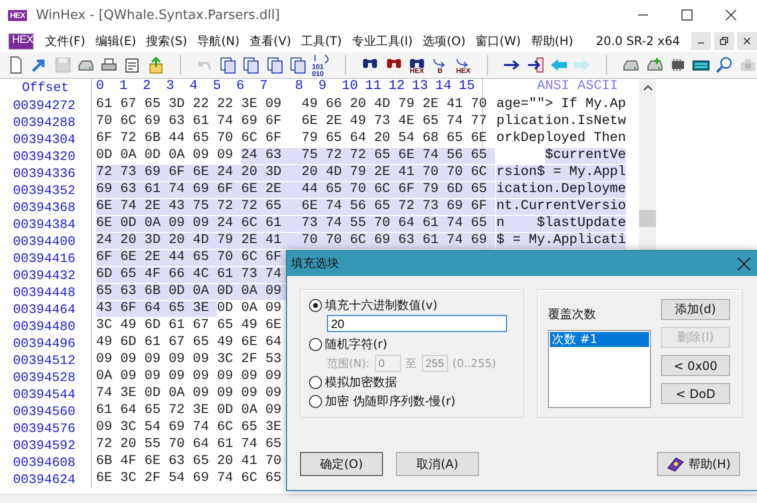 The image size is (757, 503). Describe the element at coordinates (270, 41) in the screenshot. I see `menu-item: 查看(V)` at that location.